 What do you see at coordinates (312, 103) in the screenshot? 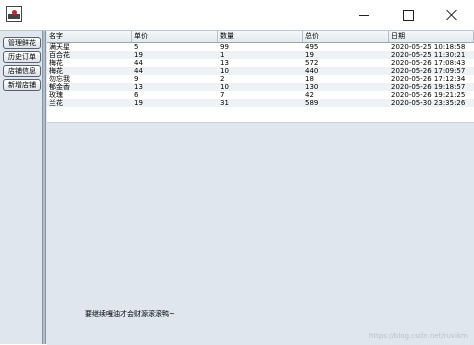
I see `cell-total: 589` at bounding box center [312, 103].